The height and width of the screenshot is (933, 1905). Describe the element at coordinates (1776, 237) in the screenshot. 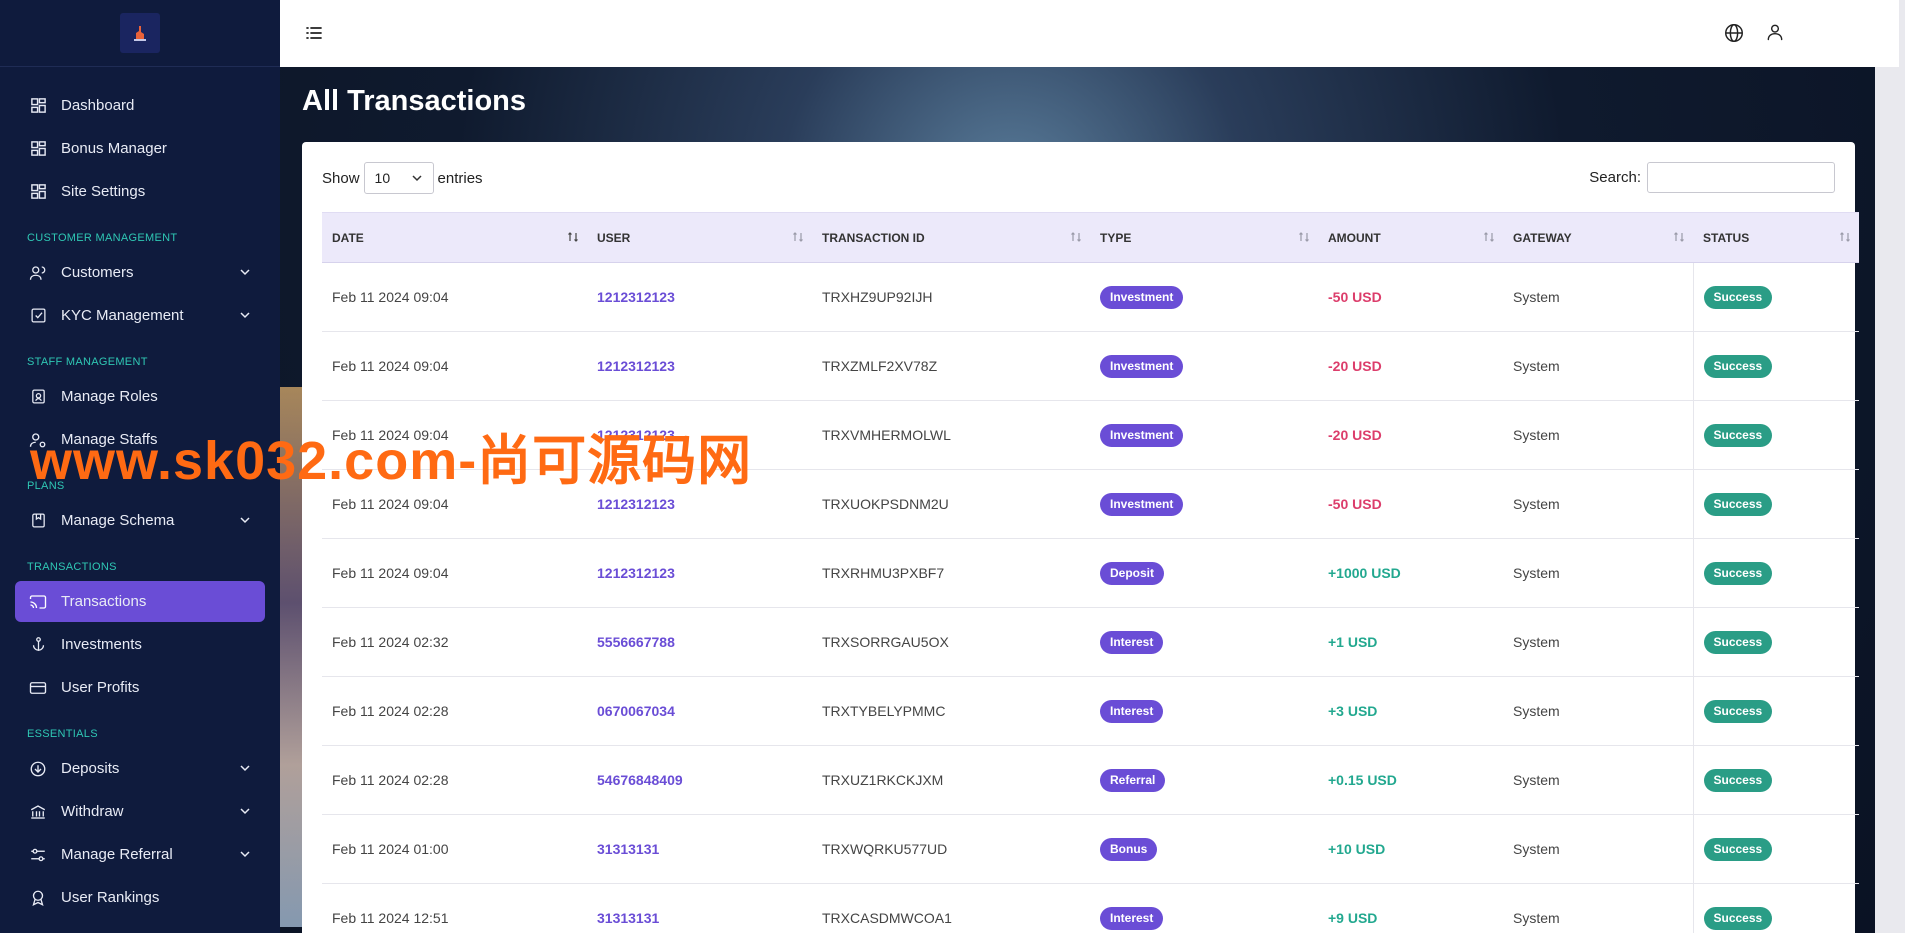

I see `column-header-status: STATUS` at that location.